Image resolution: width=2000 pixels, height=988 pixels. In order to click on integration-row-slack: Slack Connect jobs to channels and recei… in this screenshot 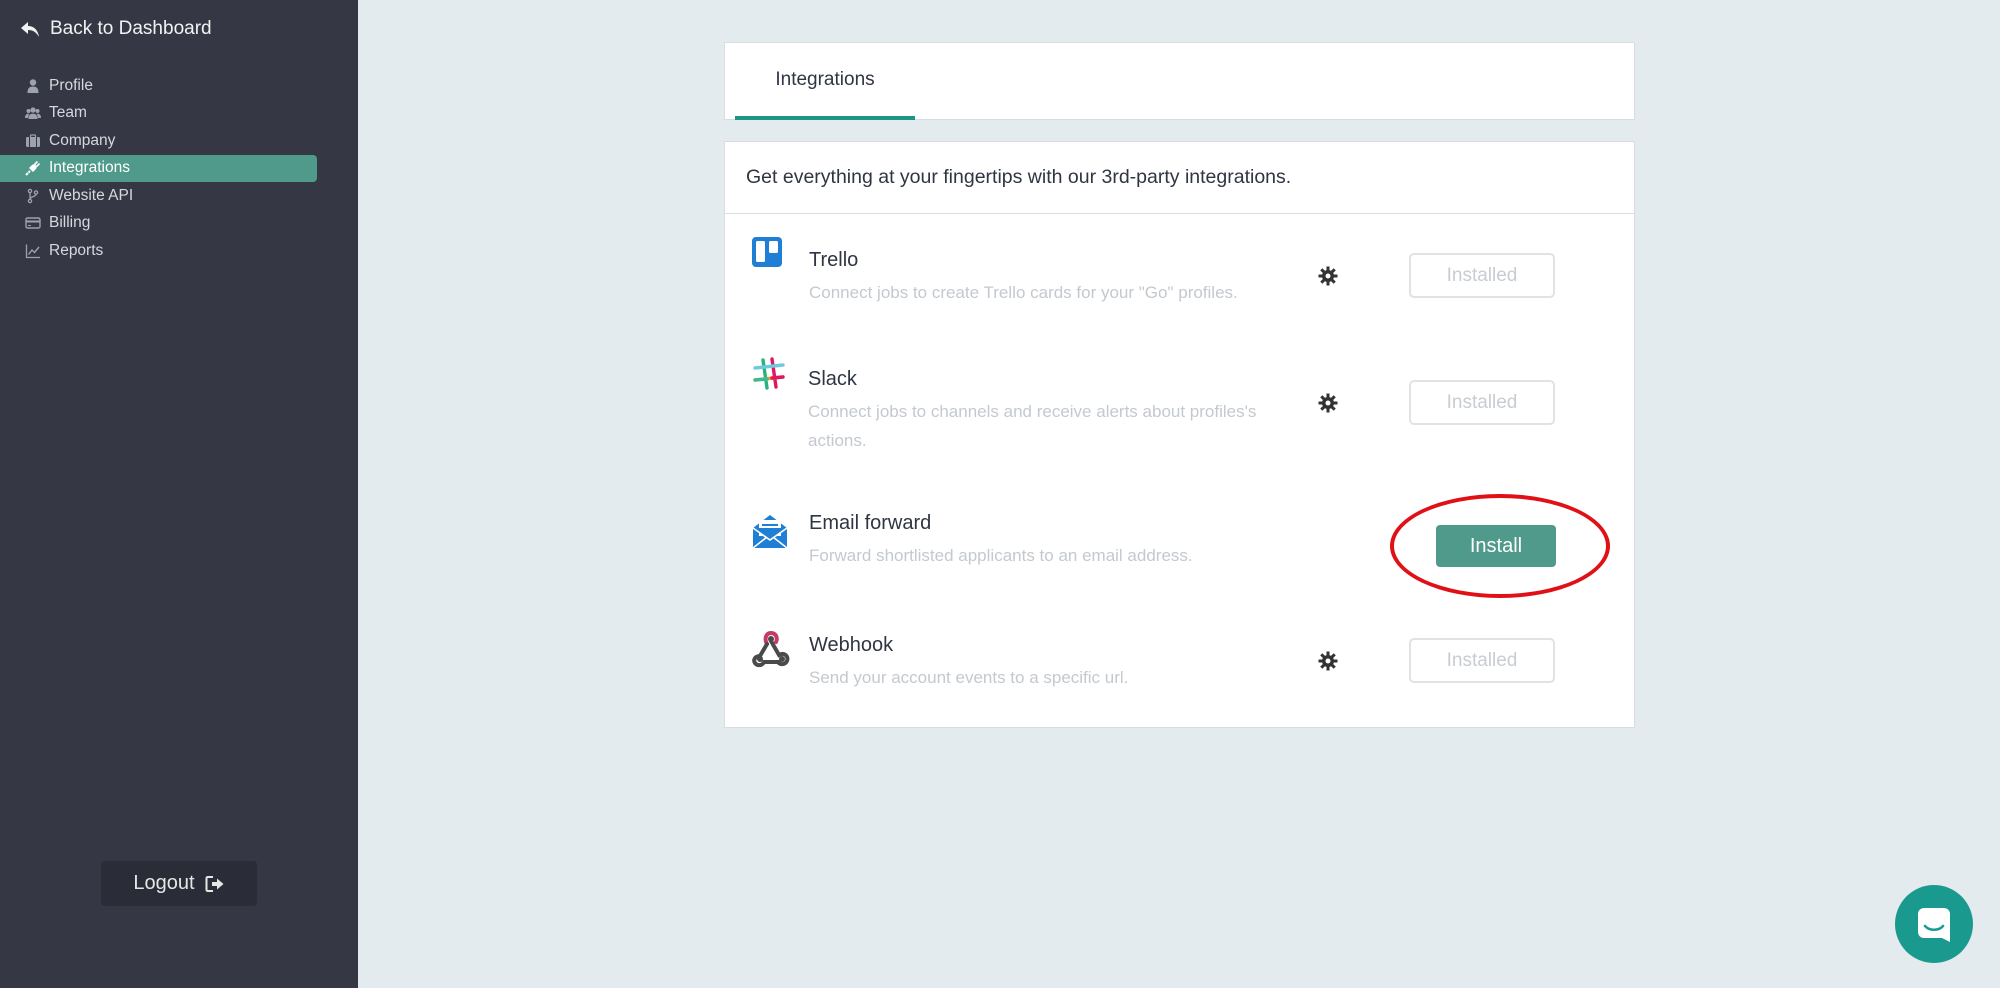, I will do `click(1179, 409)`.